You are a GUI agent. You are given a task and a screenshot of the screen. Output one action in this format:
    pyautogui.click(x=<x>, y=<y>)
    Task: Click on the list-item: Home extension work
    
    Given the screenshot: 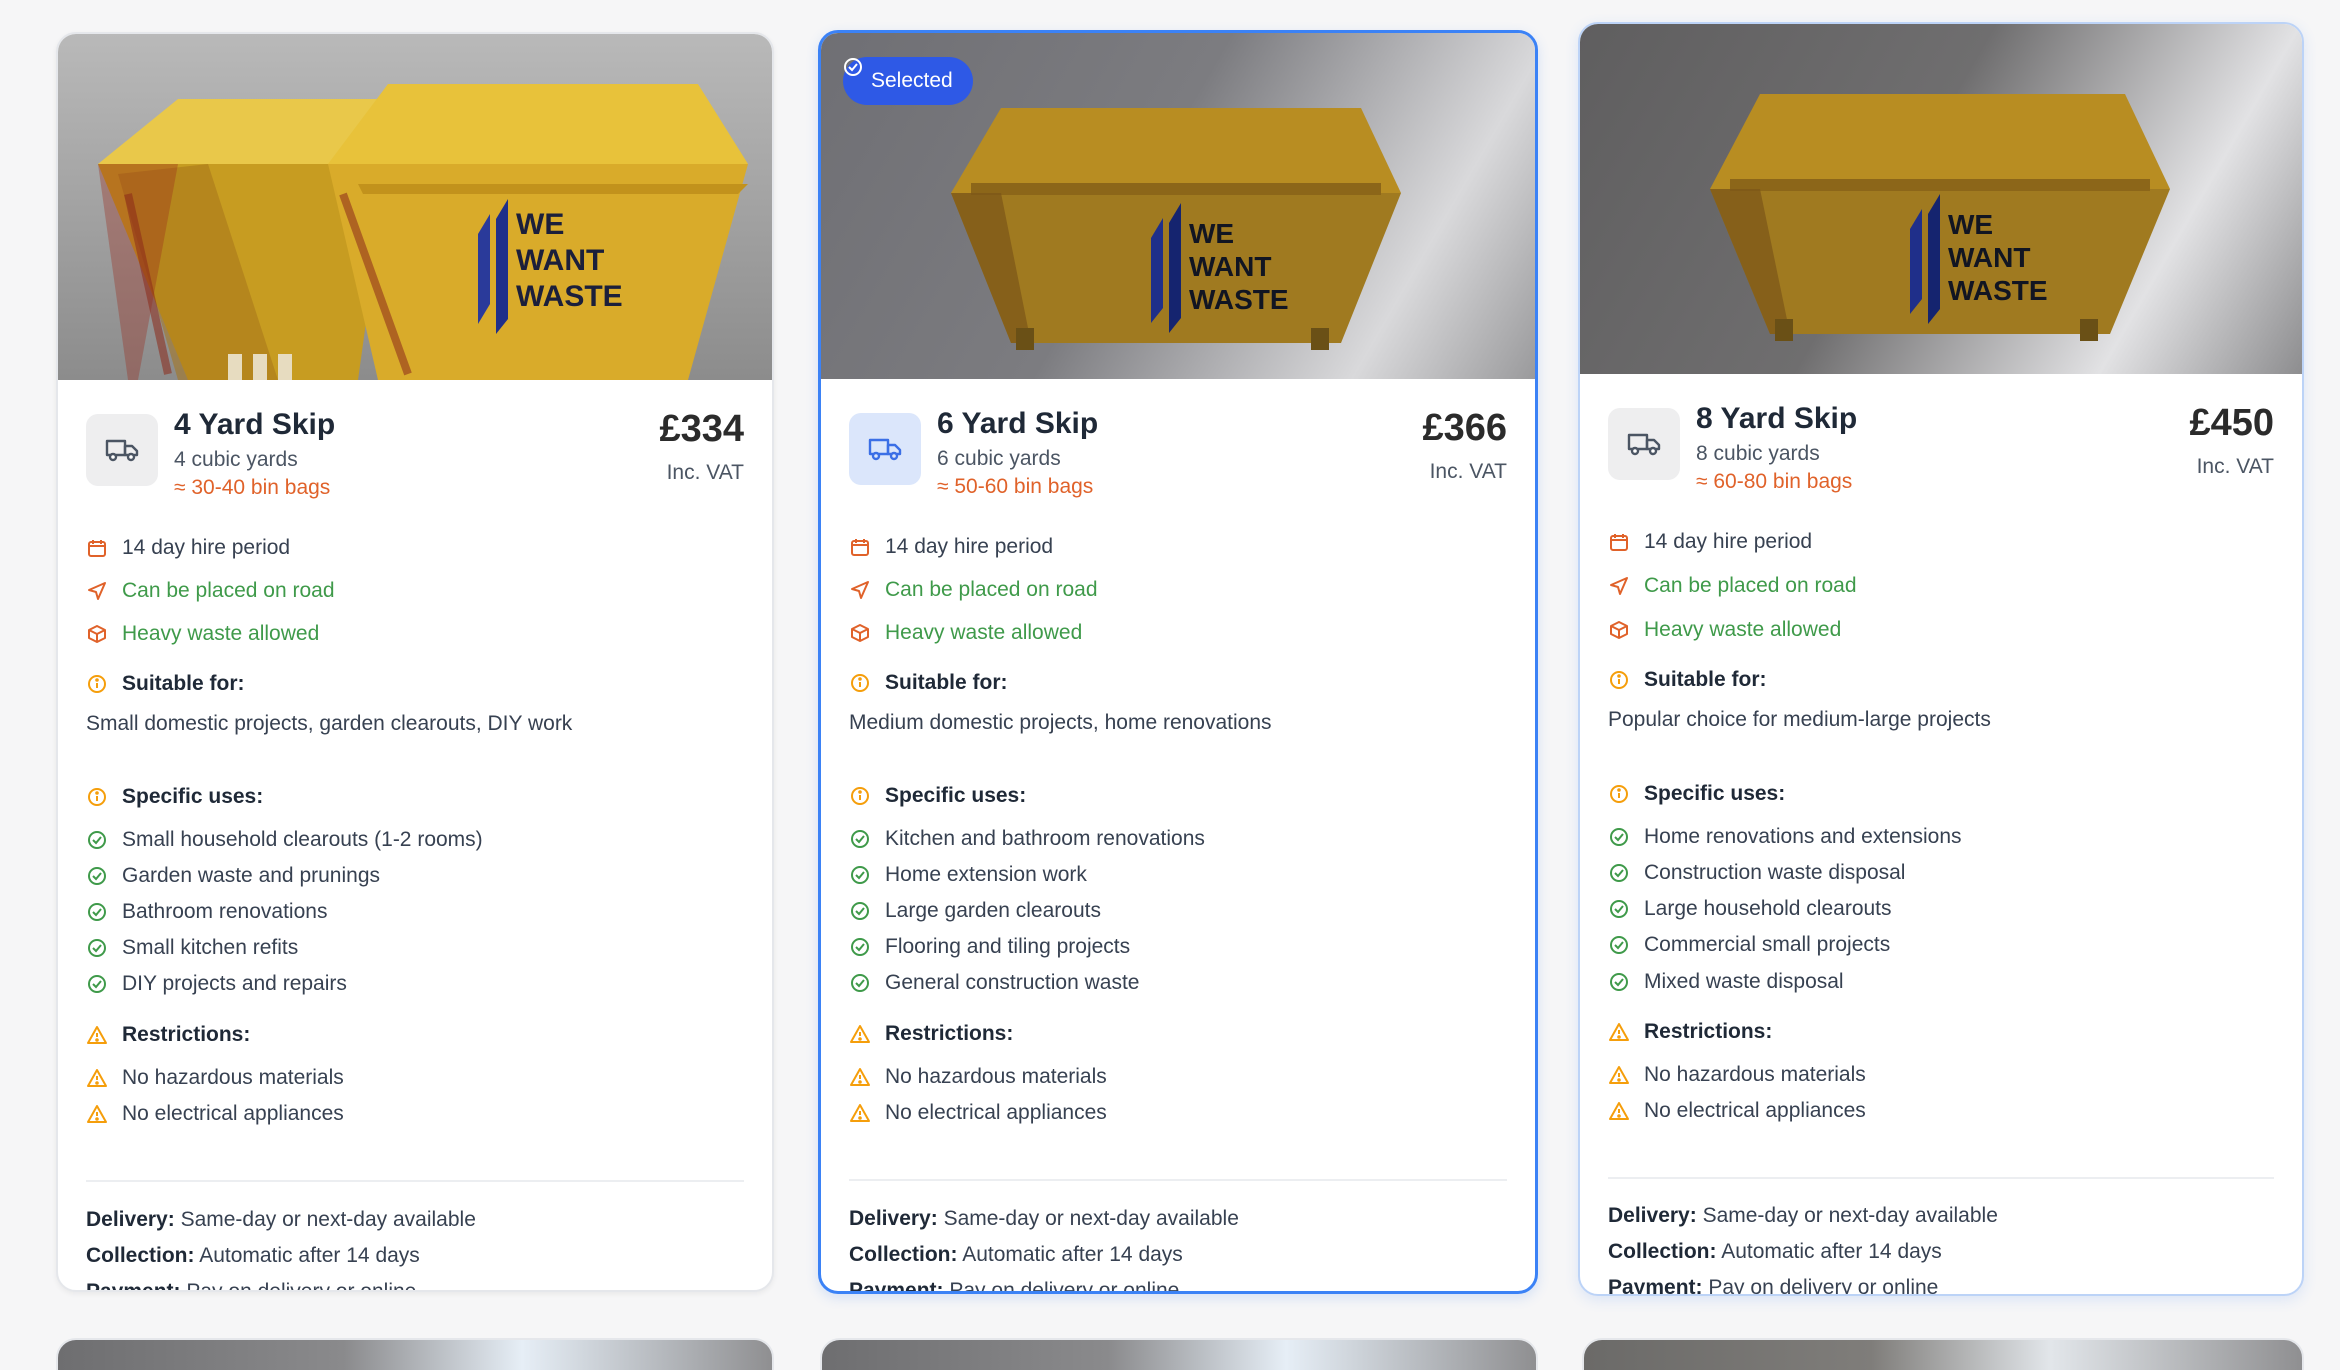 What is the action you would take?
    pyautogui.click(x=1178, y=875)
    